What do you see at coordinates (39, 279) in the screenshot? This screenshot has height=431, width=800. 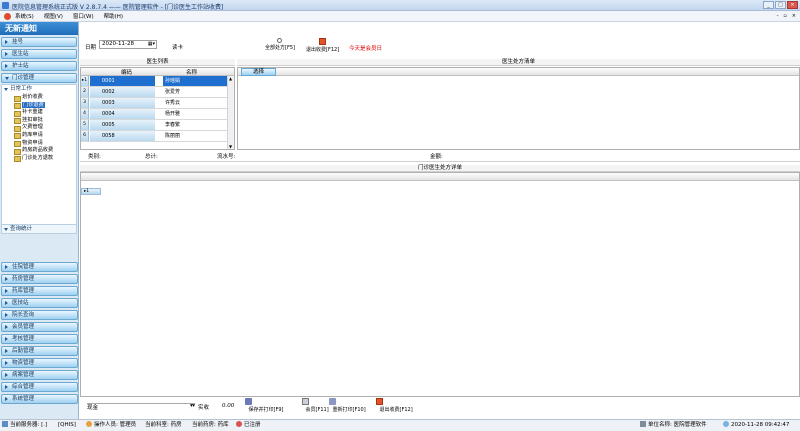 I see `nav-group-pharmacy: 药房管理` at bounding box center [39, 279].